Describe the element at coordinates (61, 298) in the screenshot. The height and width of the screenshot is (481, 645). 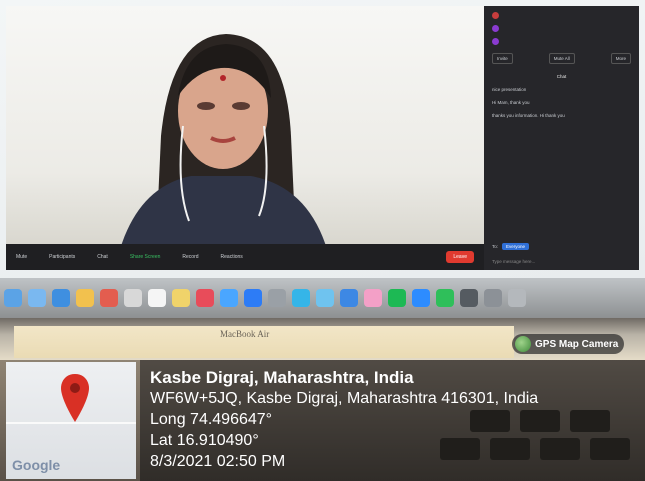
I see `safari-icon` at that location.